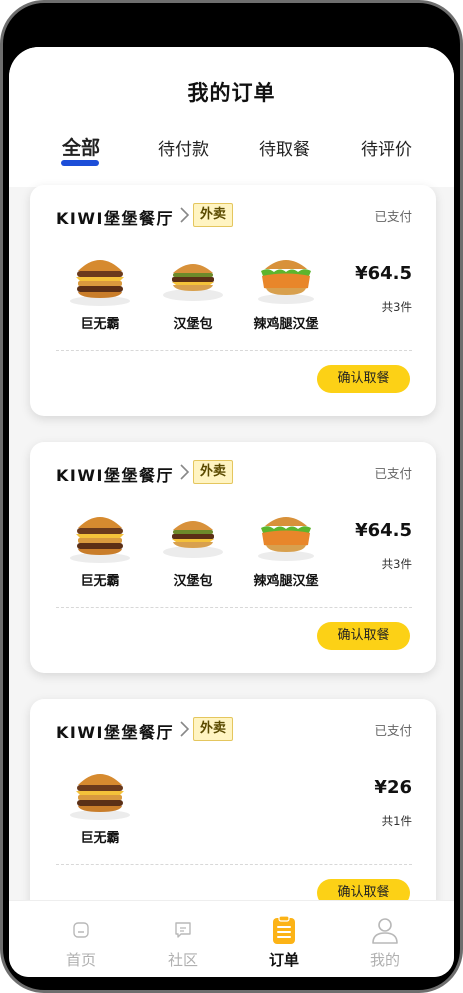 The width and height of the screenshot is (463, 993). Describe the element at coordinates (80, 960) in the screenshot. I see `nav-label: 首页` at that location.